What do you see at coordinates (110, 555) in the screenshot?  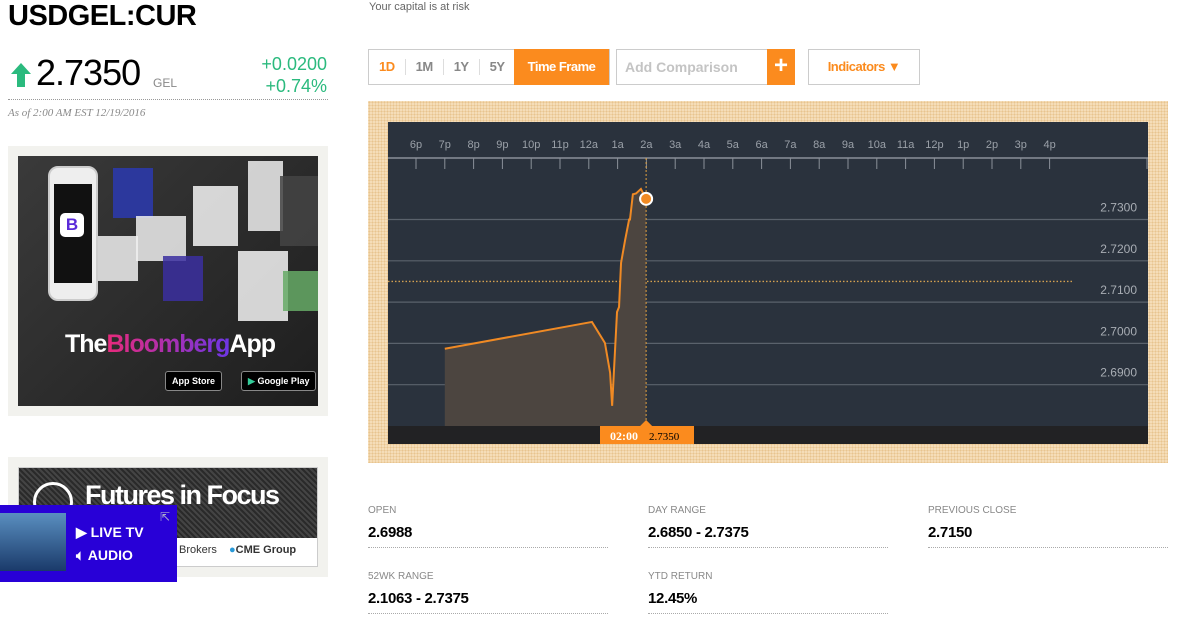 I see `audio-label: AUDIO` at bounding box center [110, 555].